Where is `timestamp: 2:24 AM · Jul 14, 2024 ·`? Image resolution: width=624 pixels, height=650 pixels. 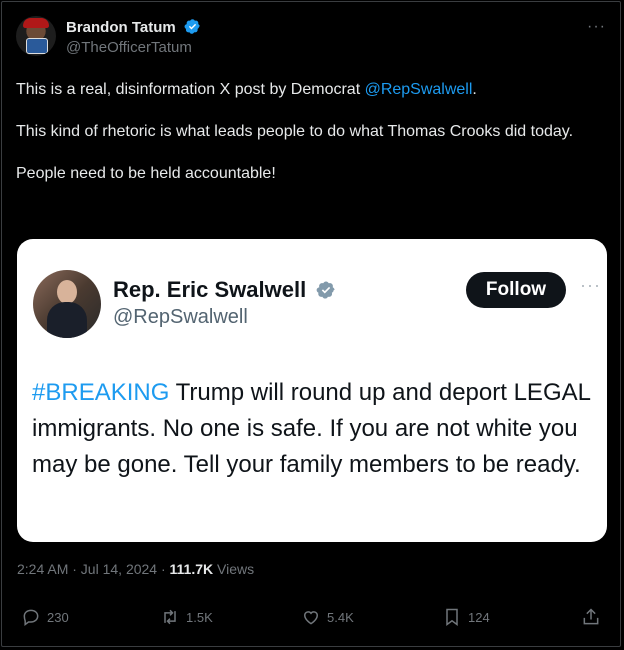 timestamp: 2:24 AM · Jul 14, 2024 · is located at coordinates (93, 569).